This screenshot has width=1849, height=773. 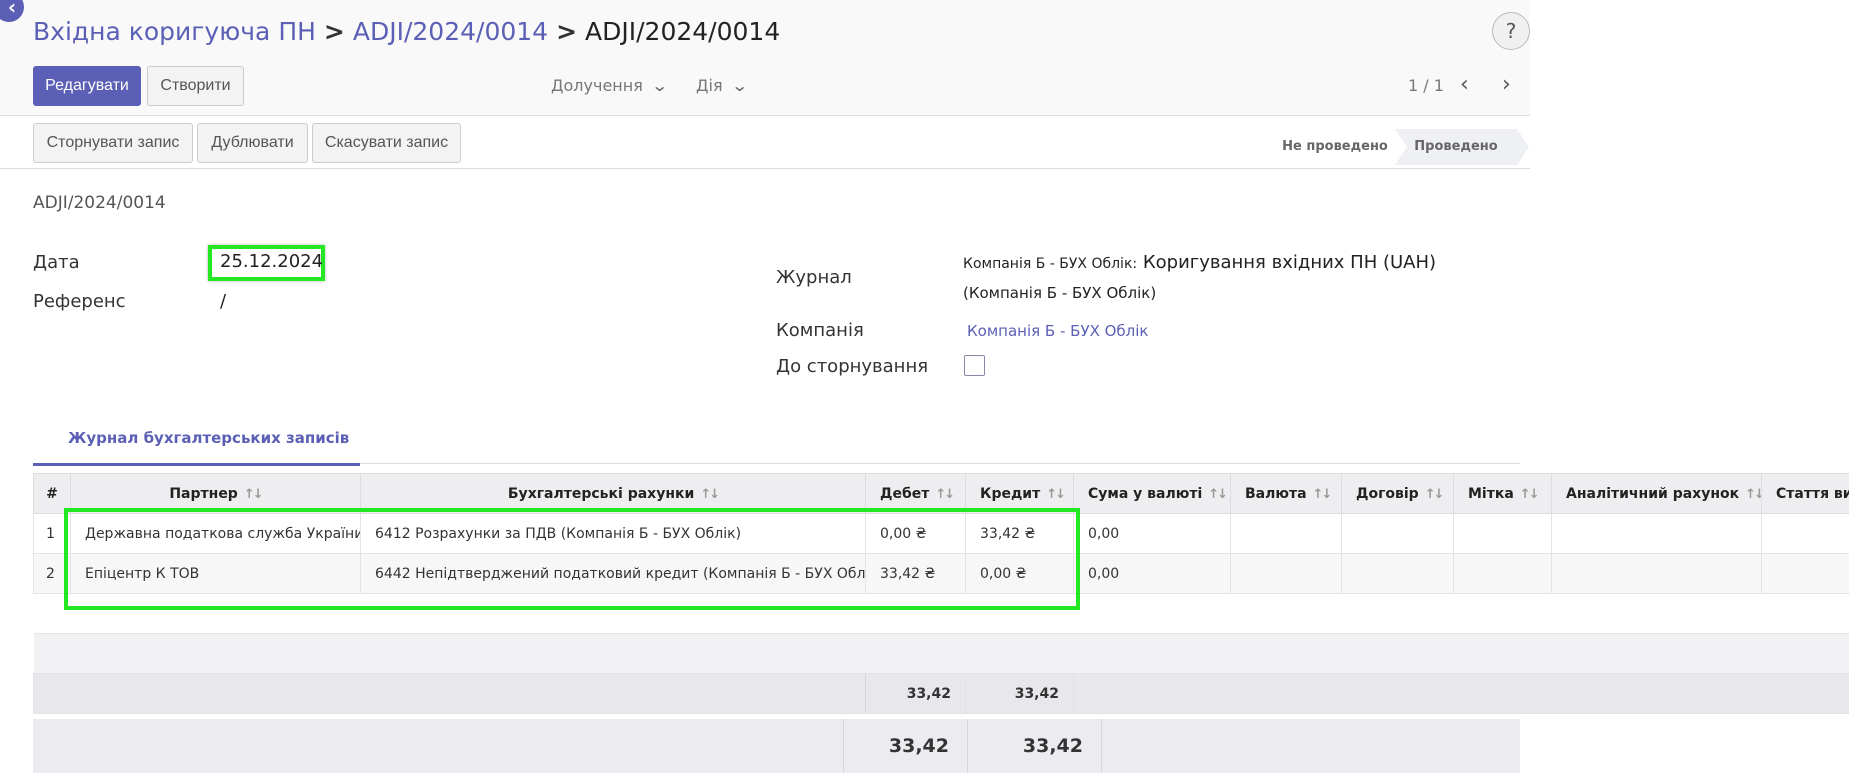 What do you see at coordinates (1019, 693) in the screenshot?
I see `total-credit: 33,42` at bounding box center [1019, 693].